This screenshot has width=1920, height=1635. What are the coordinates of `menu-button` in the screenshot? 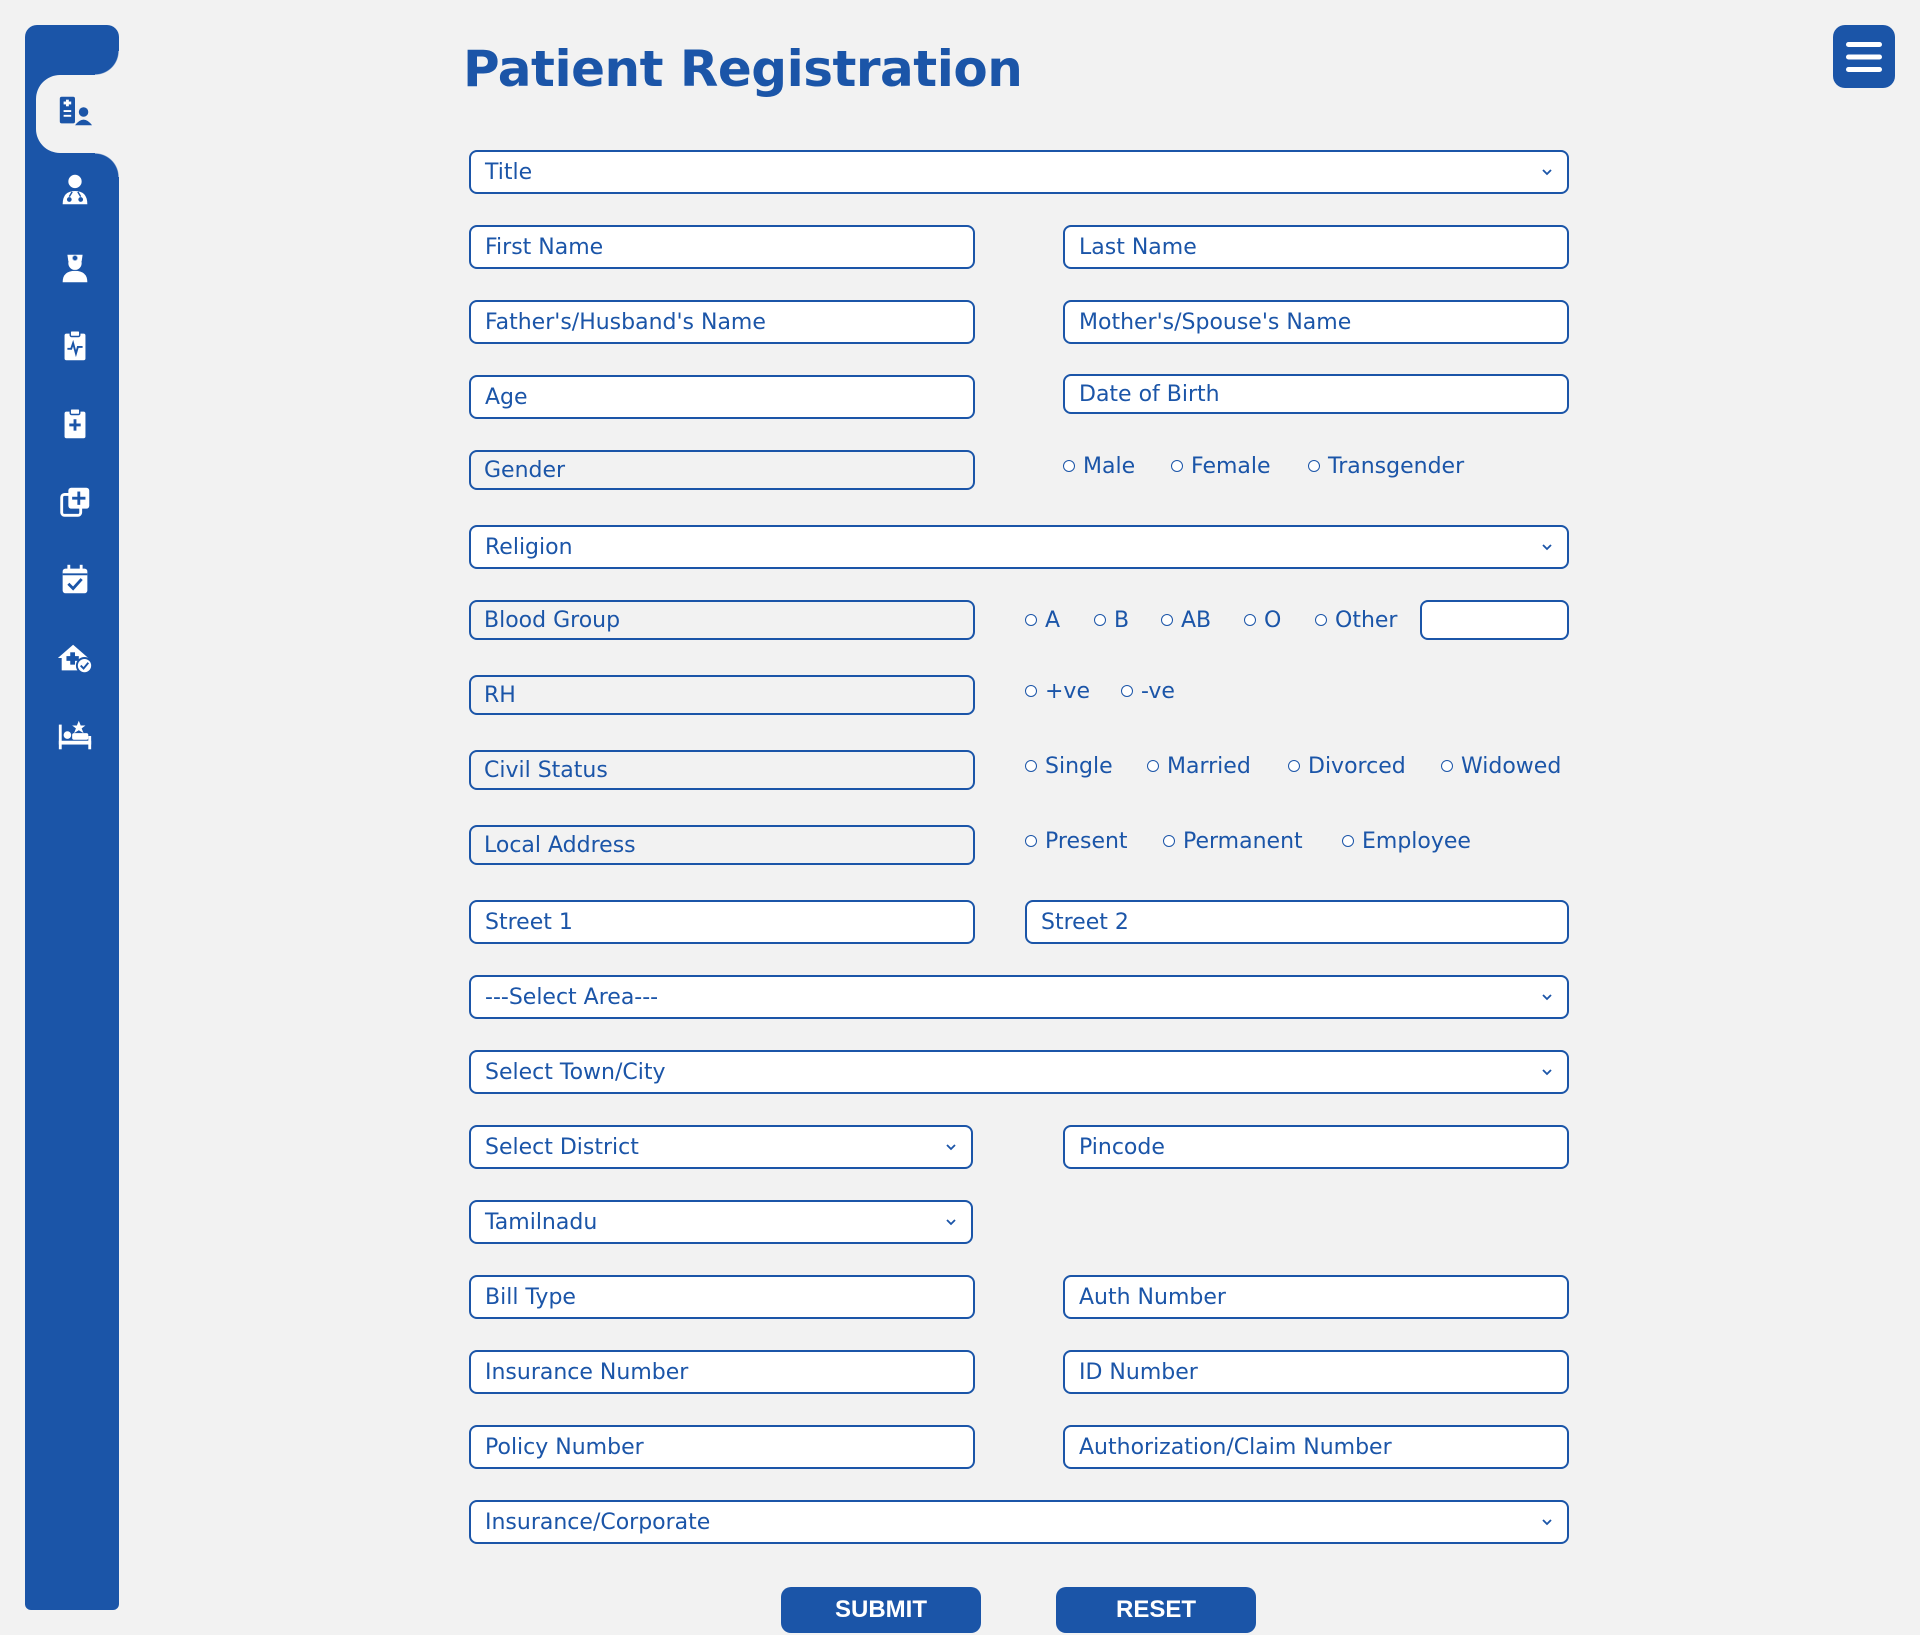 It's located at (1864, 56).